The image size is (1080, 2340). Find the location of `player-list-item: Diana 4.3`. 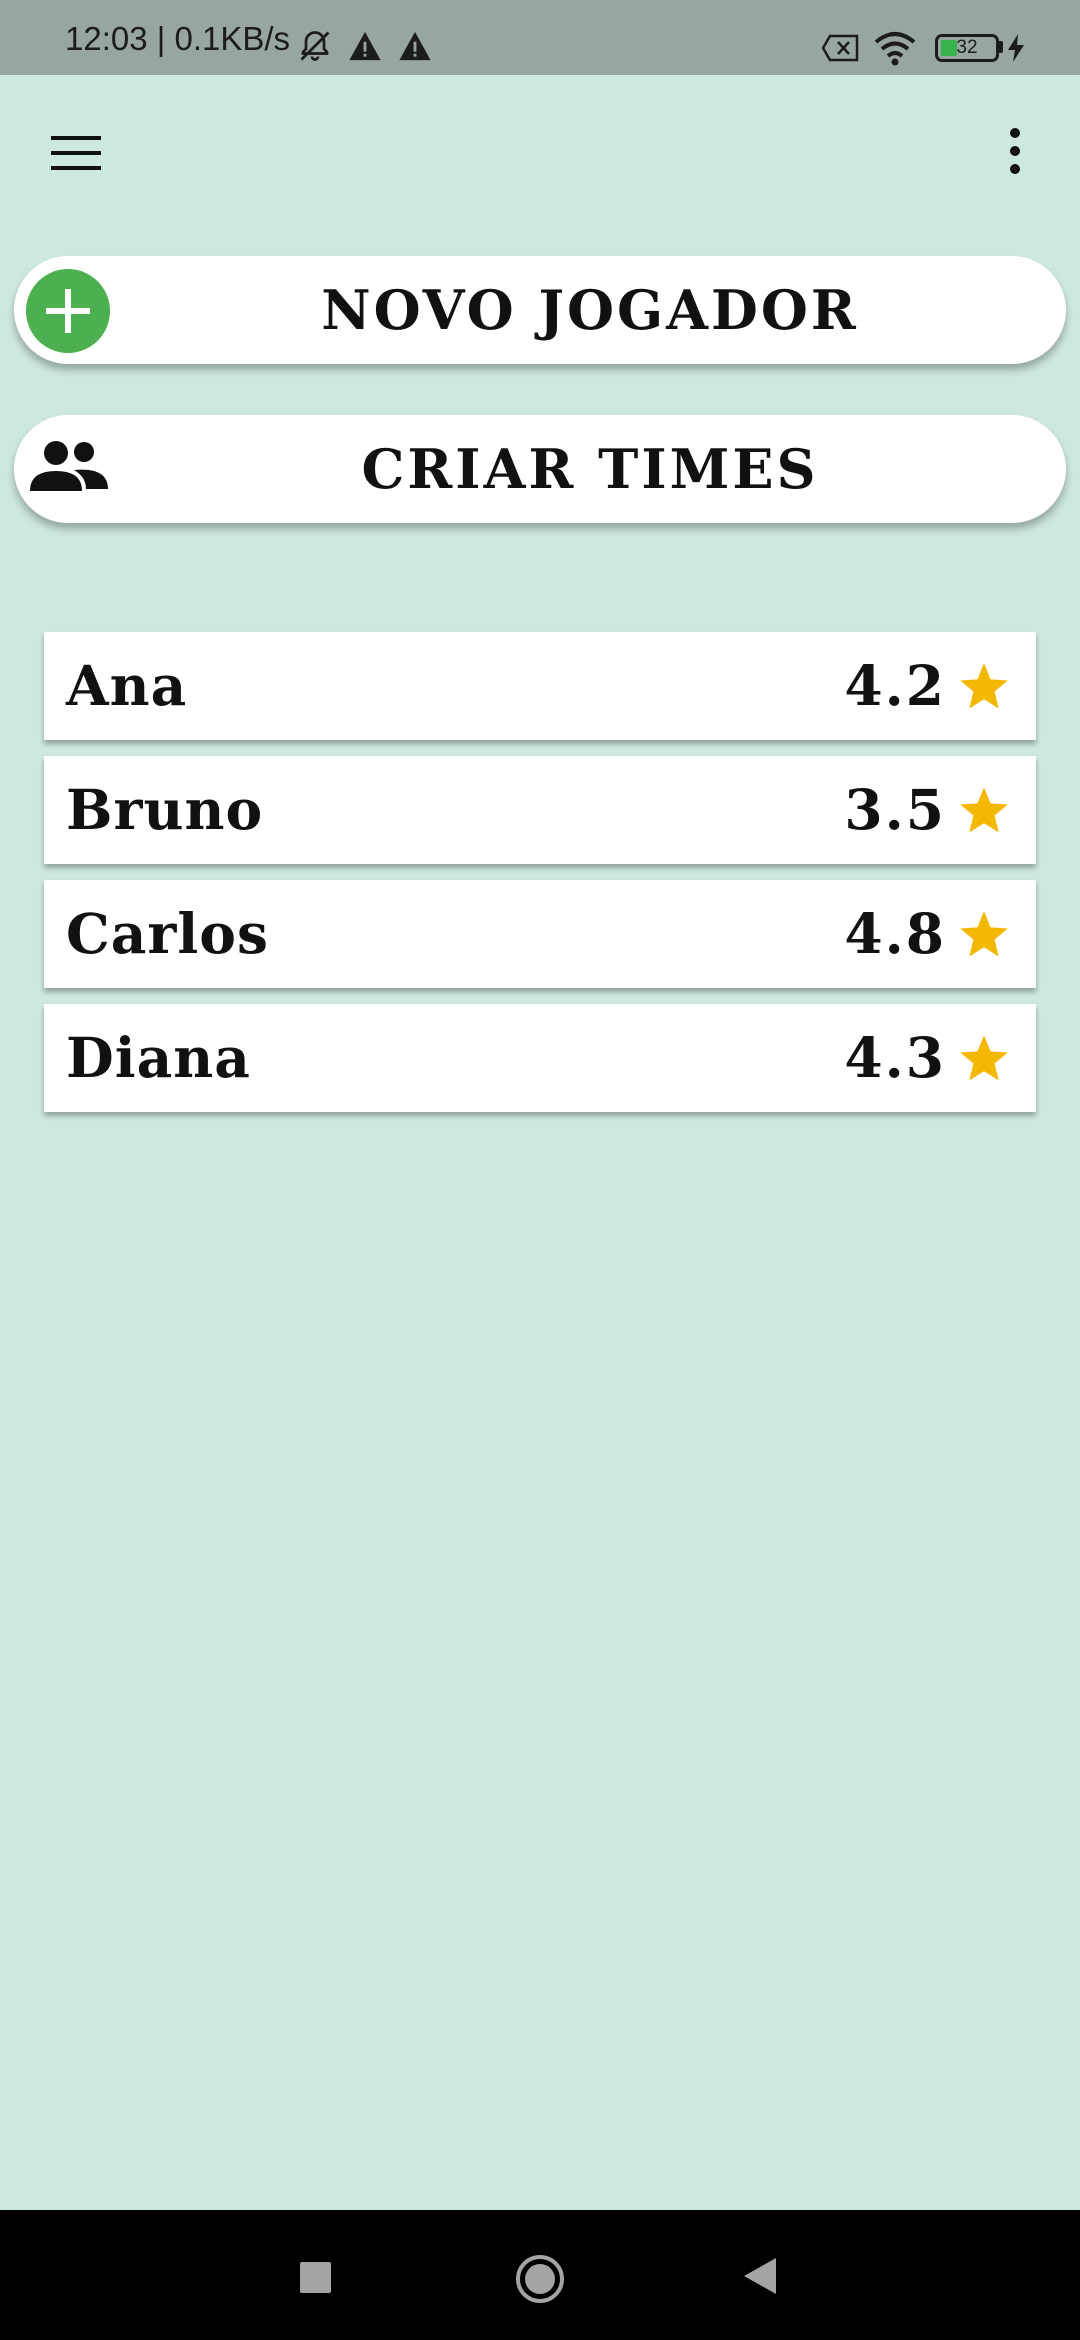

player-list-item: Diana 4.3 is located at coordinates (540, 1058).